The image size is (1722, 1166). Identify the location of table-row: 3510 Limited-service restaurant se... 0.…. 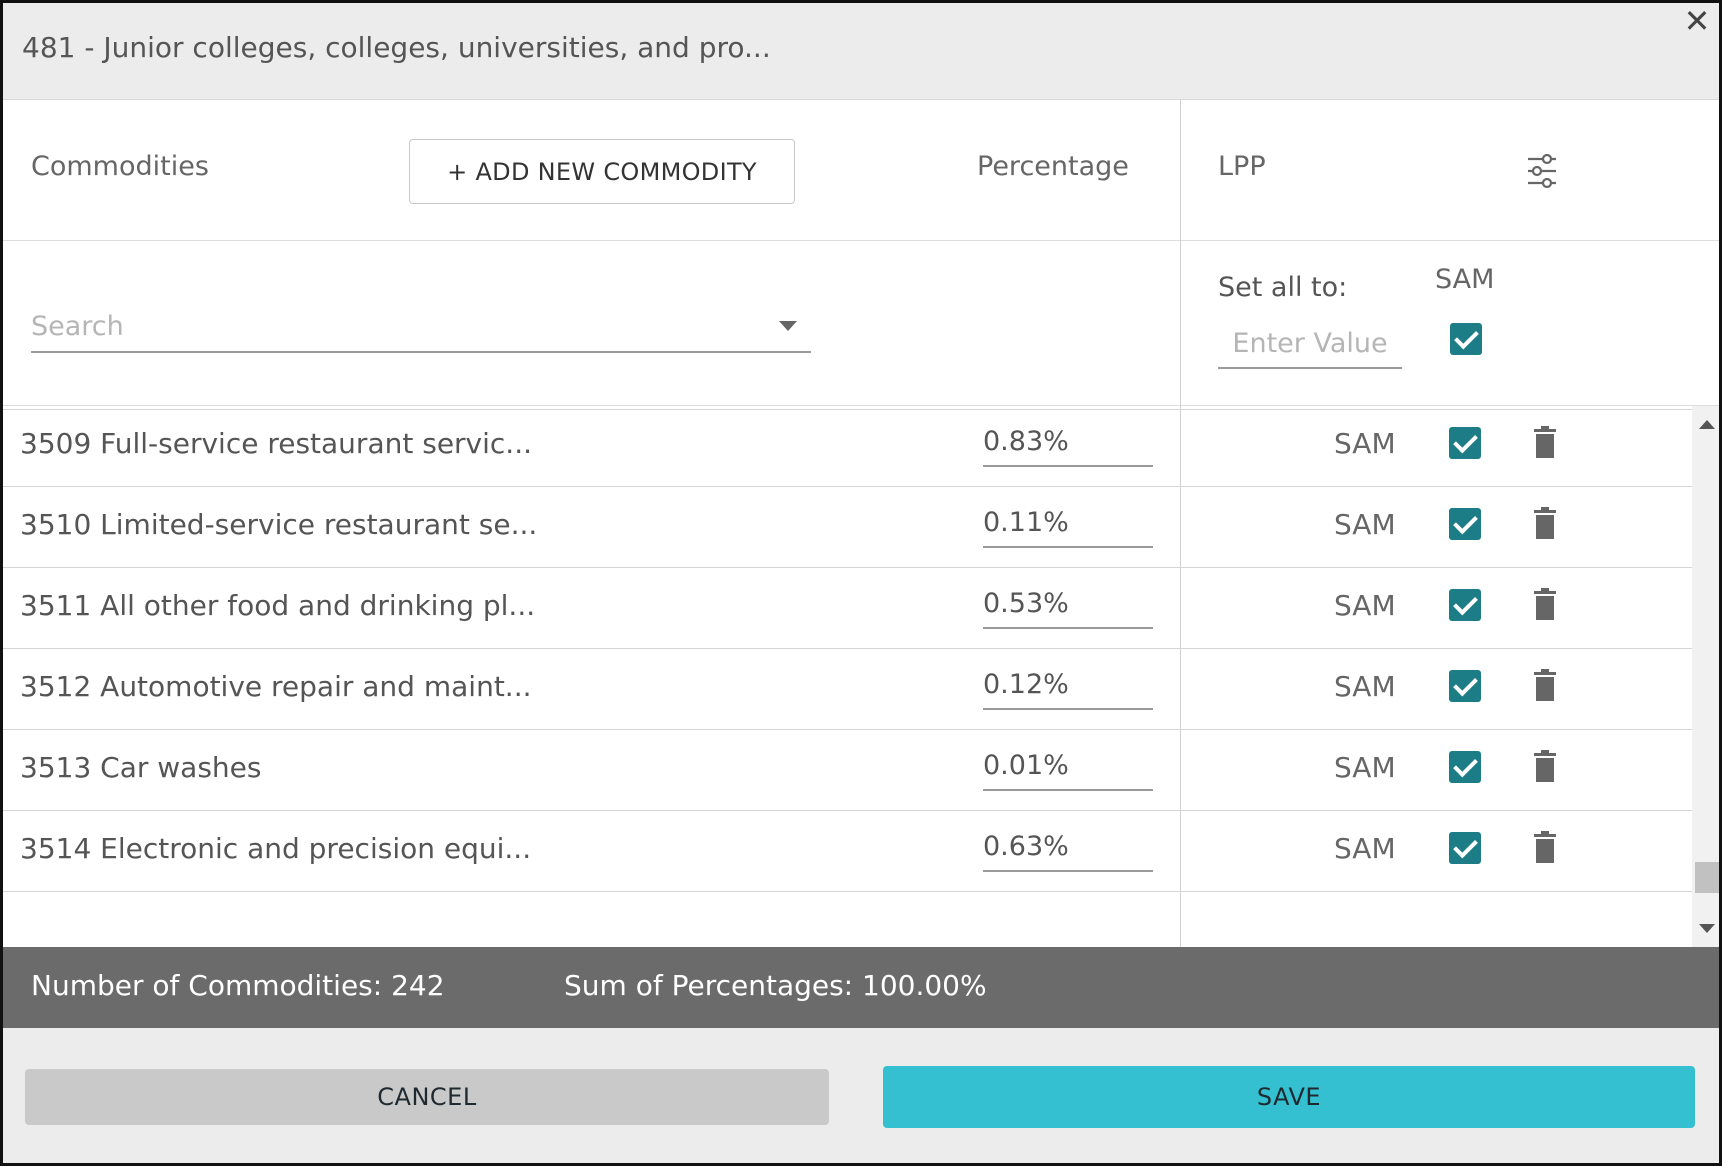
(847, 527).